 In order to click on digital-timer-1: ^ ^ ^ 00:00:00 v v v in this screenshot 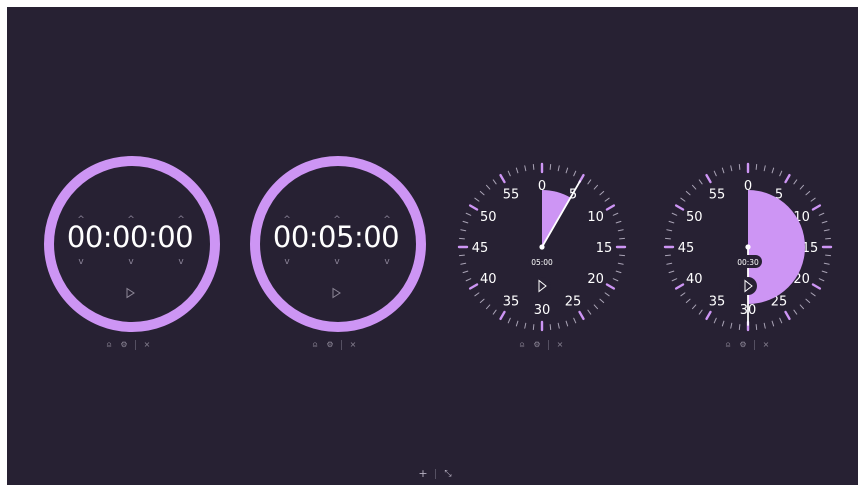, I will do `click(130, 242)`.